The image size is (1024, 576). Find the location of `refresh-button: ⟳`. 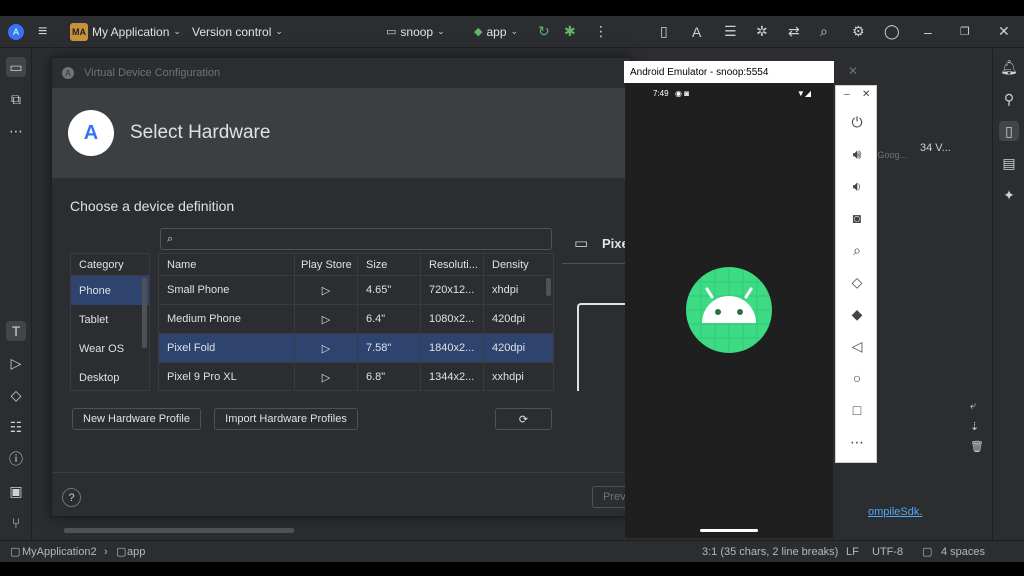

refresh-button: ⟳ is located at coordinates (523, 419).